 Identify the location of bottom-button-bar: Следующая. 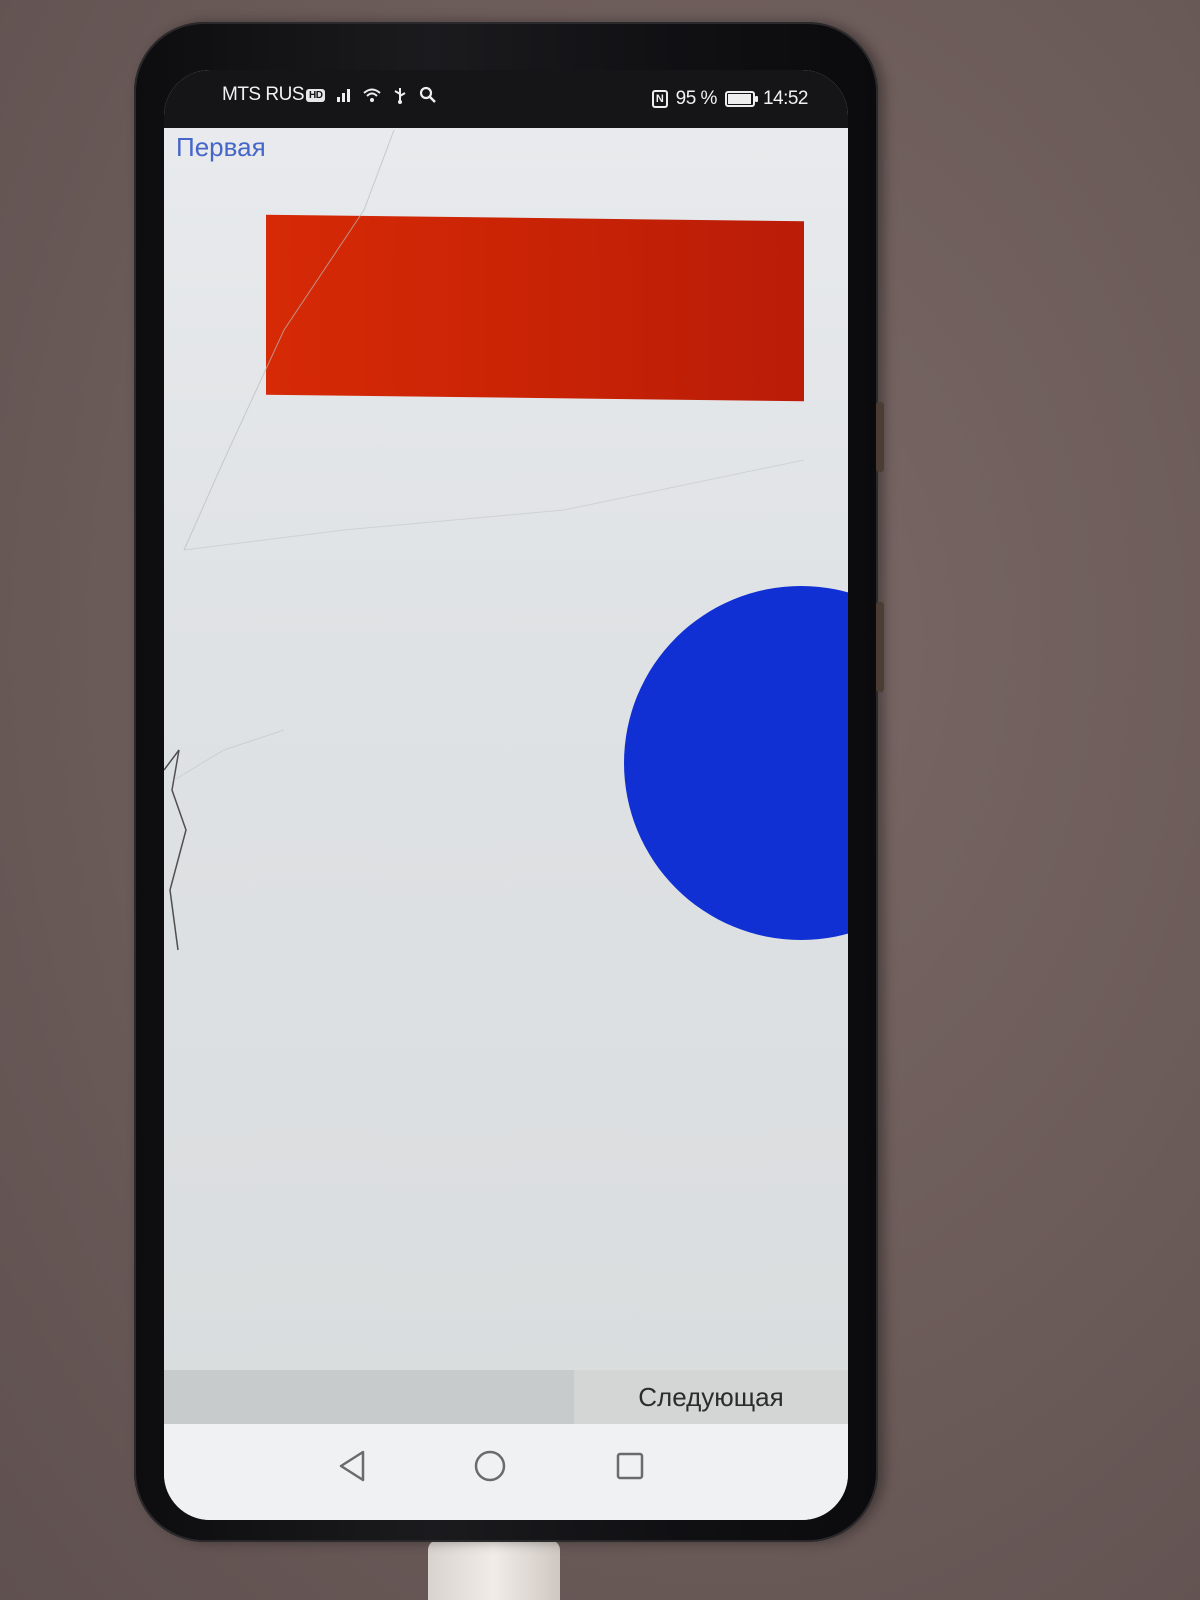
(506, 1397).